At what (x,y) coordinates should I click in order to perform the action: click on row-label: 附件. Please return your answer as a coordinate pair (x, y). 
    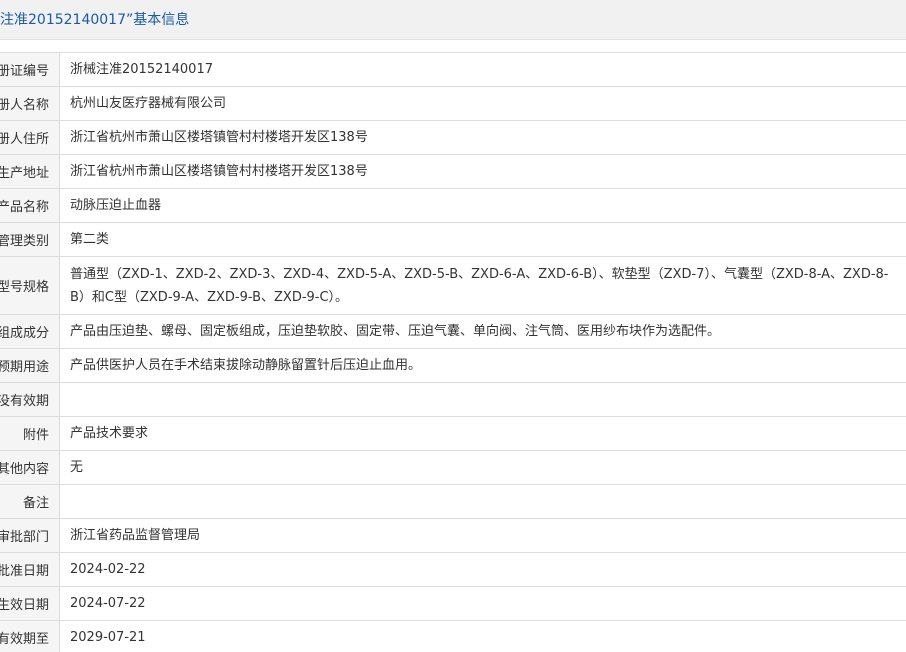
    Looking at the image, I should click on (30, 433).